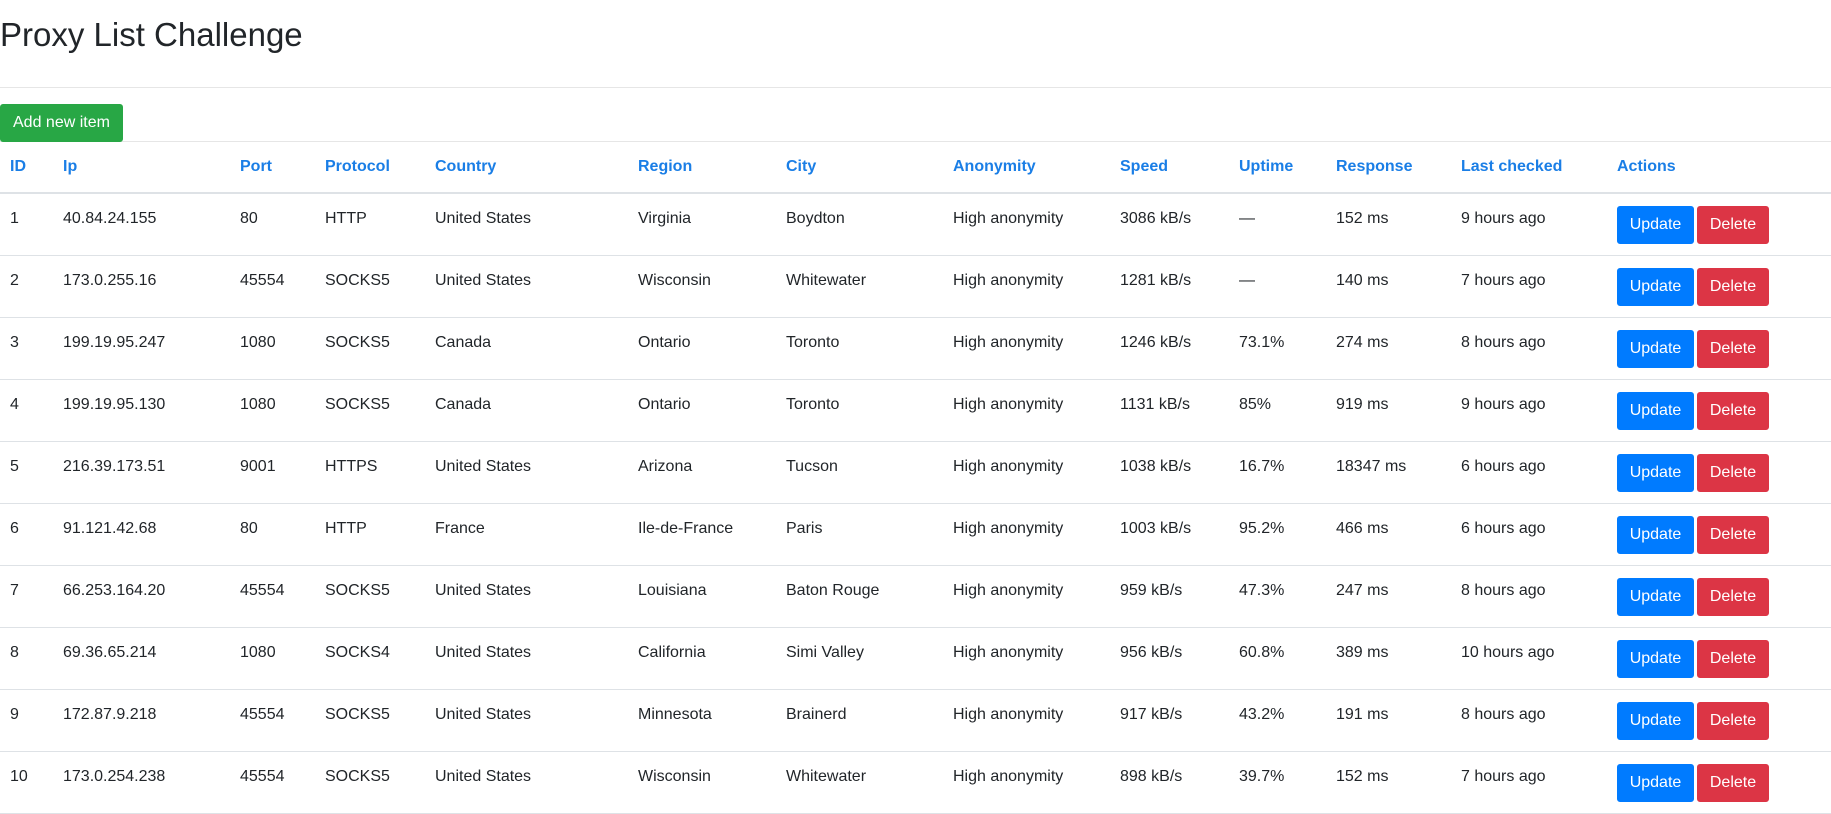  What do you see at coordinates (1277, 168) in the screenshot?
I see `column-header-uptime: Uptime` at bounding box center [1277, 168].